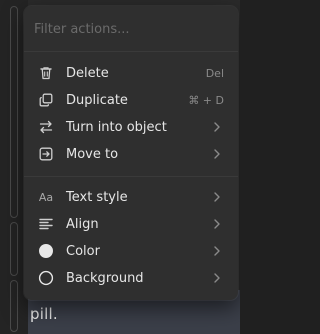 The height and width of the screenshot is (334, 320). I want to click on menu-item-label: Duplicate, so click(97, 100).